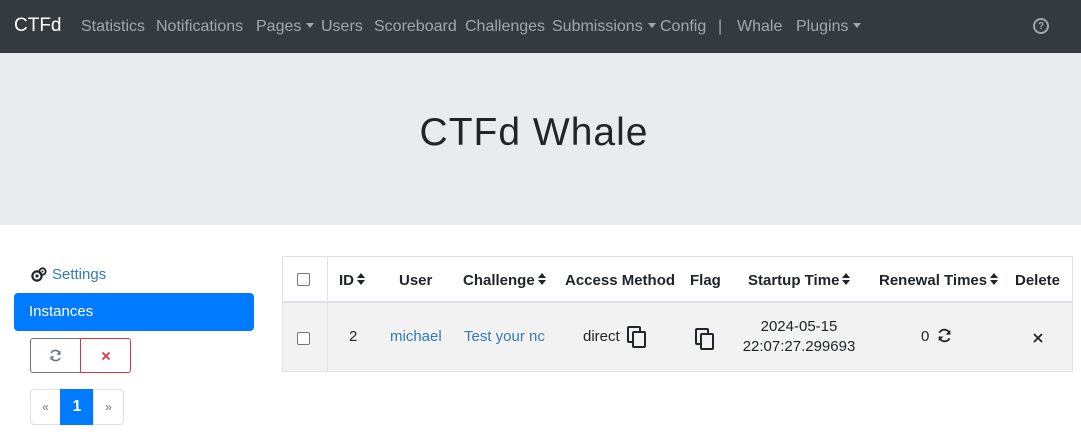  Describe the element at coordinates (799, 326) in the screenshot. I see `startup-date: 2024-05-15` at that location.